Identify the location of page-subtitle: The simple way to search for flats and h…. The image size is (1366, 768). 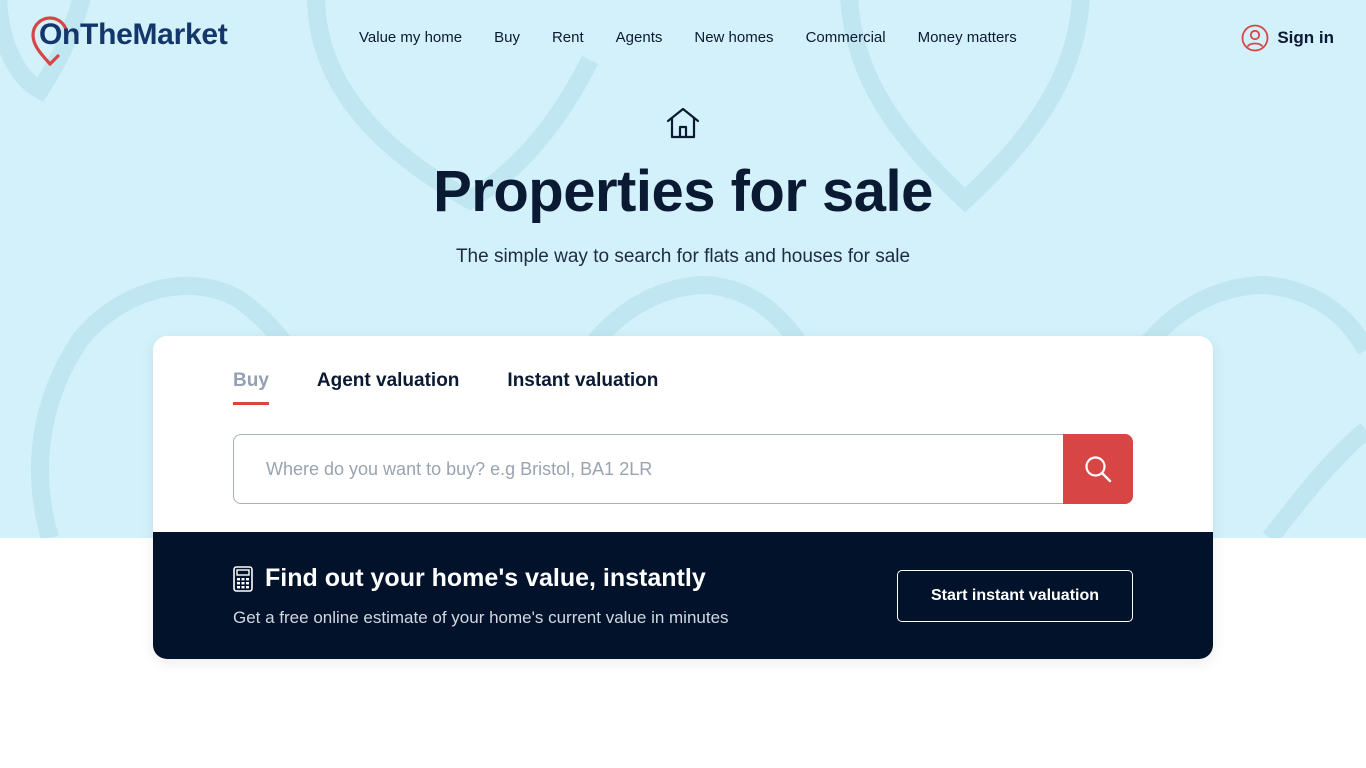
(683, 256).